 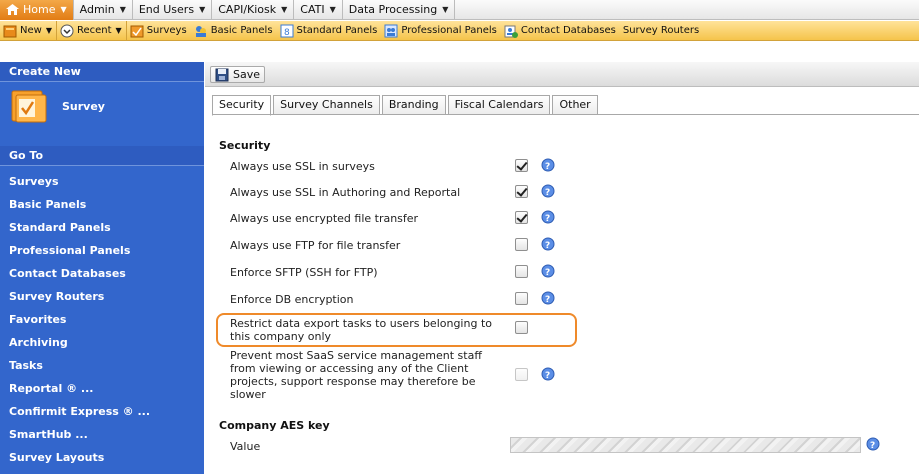 I want to click on survey-tile-label: Survey, so click(x=83, y=106).